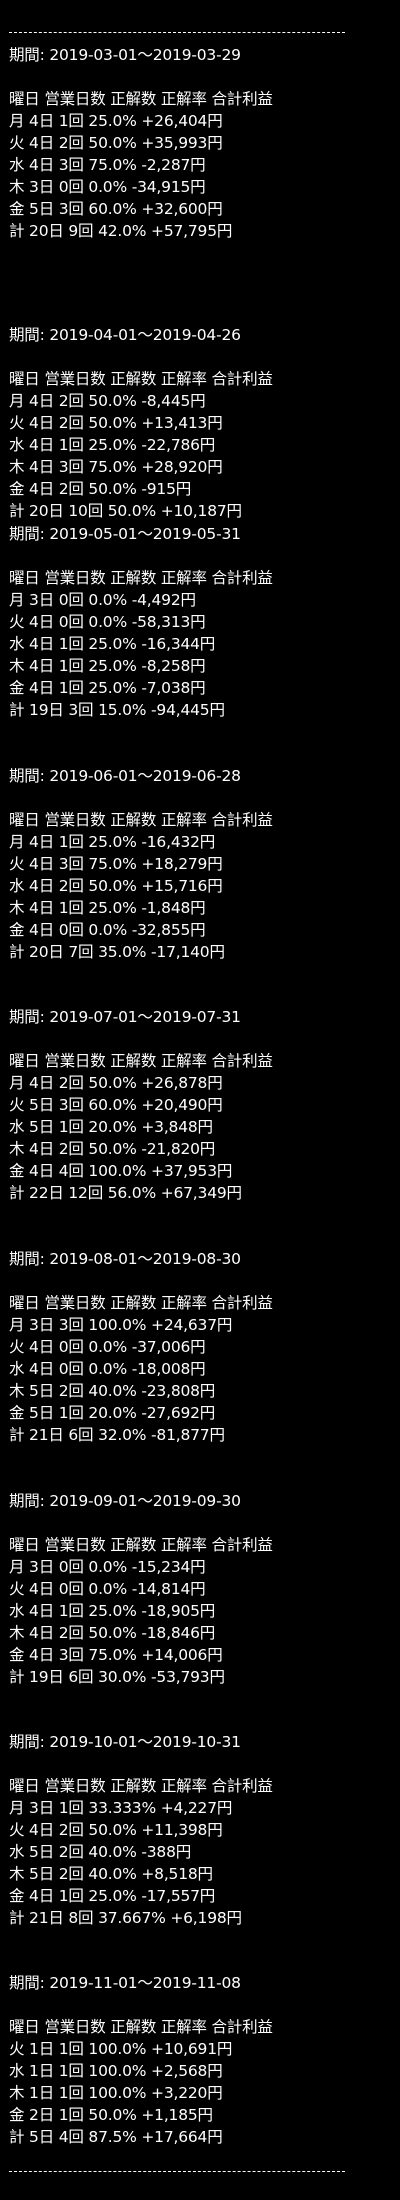 Image resolution: width=400 pixels, height=2200 pixels. Describe the element at coordinates (125, 335) in the screenshot. I see `period-line: 期間: 2019-04-01～2019-04-26` at that location.